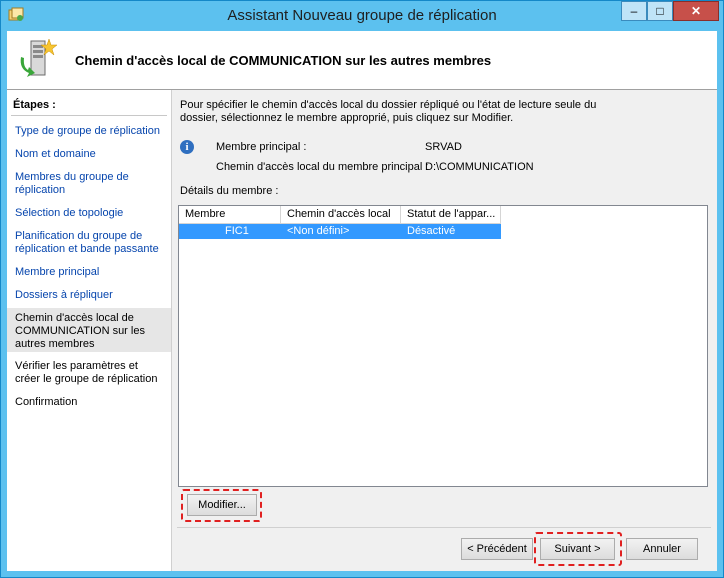 This screenshot has height=578, width=724. I want to click on local-path-value: D:\COMMUNICATION, so click(479, 167).